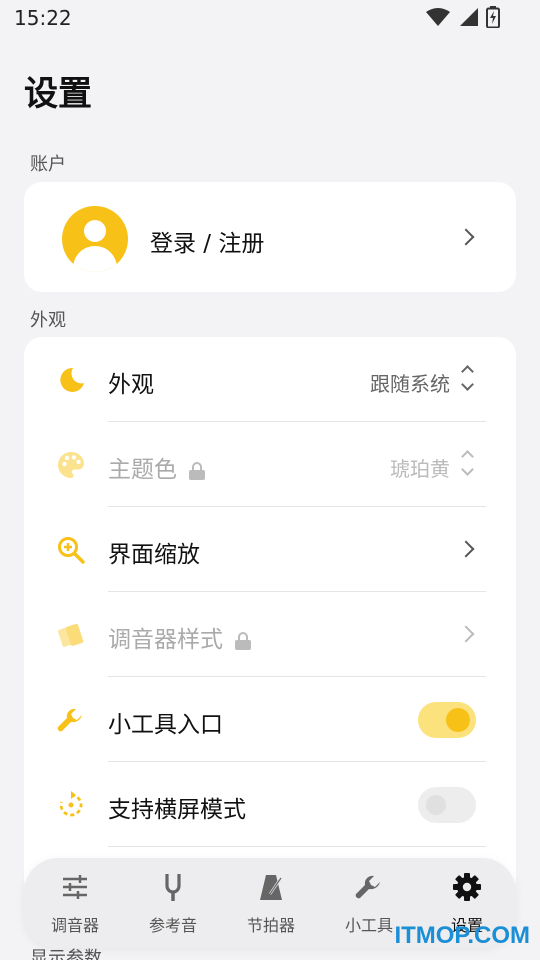  I want to click on account-card: 登录 / 注册, so click(270, 237).